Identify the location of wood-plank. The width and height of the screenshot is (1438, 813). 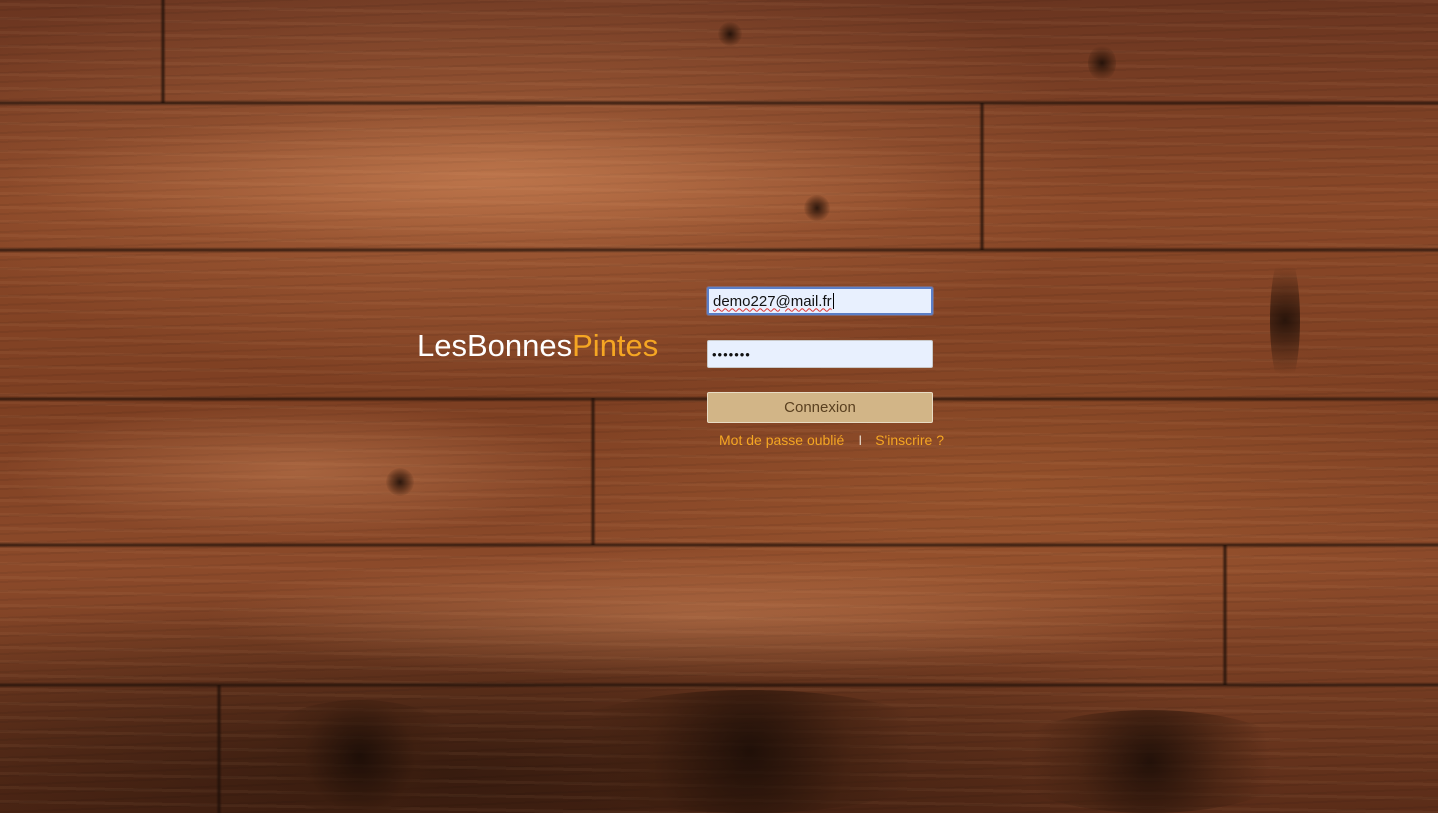
(719, 52).